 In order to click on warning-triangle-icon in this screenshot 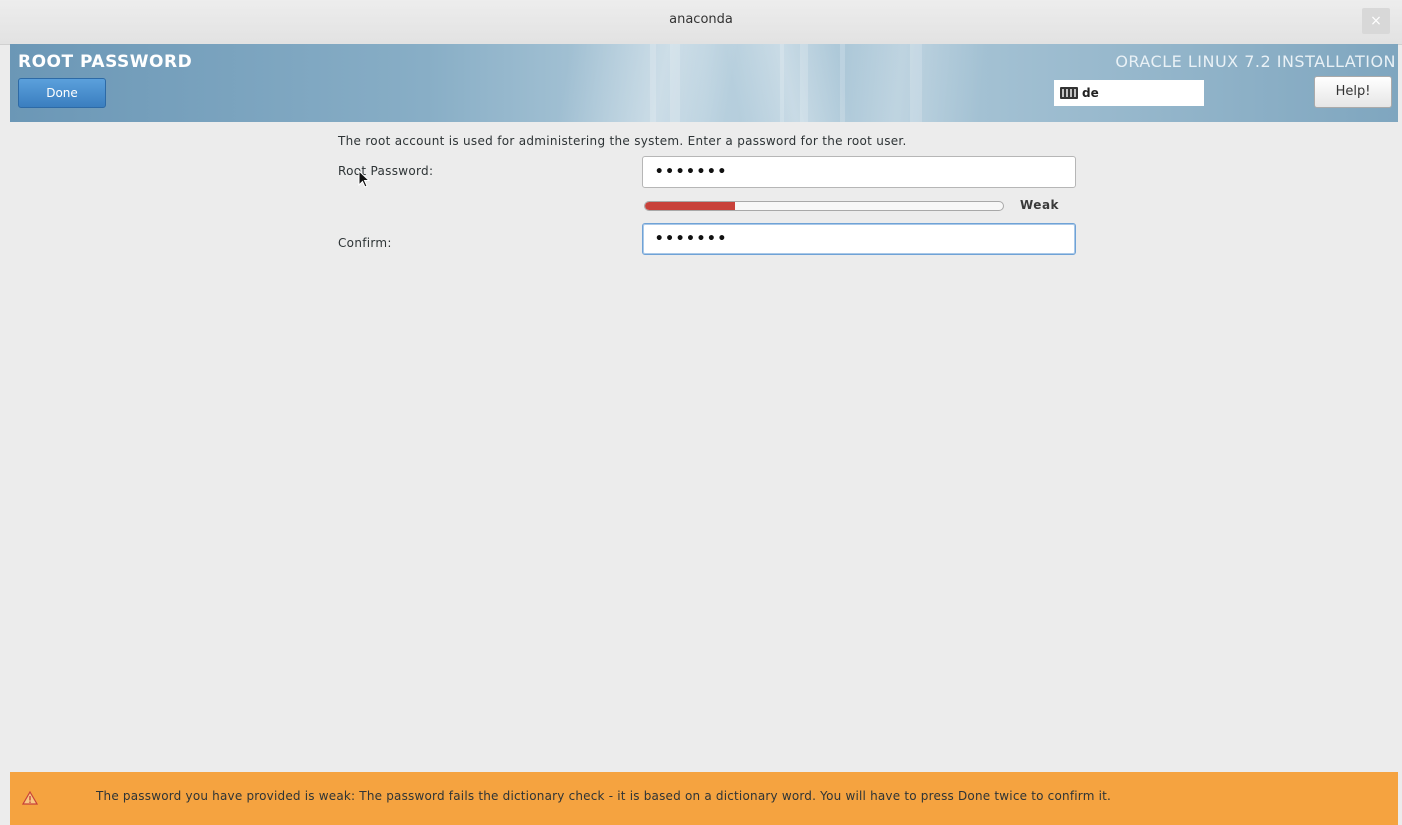, I will do `click(30, 798)`.